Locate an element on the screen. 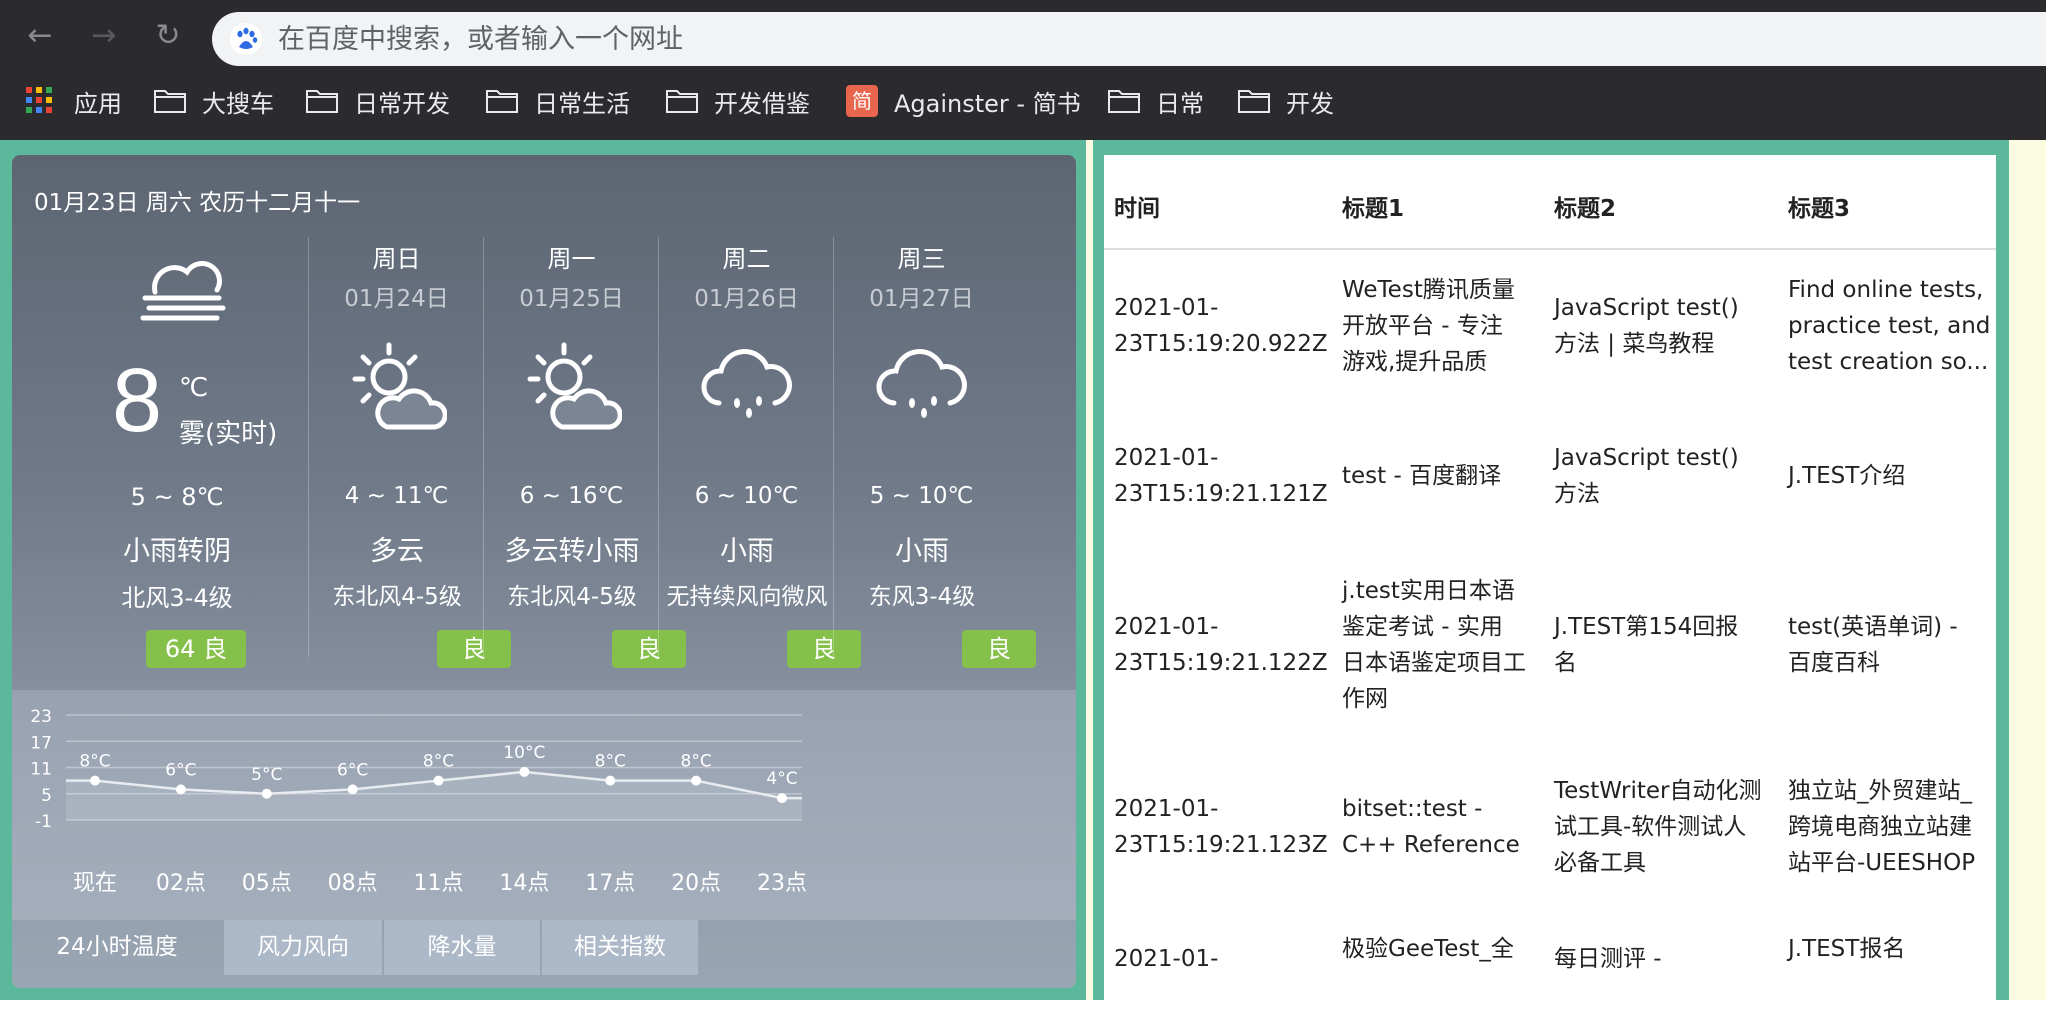 This screenshot has height=1030, width=2046. y-tick-label: -1 is located at coordinates (43, 822).